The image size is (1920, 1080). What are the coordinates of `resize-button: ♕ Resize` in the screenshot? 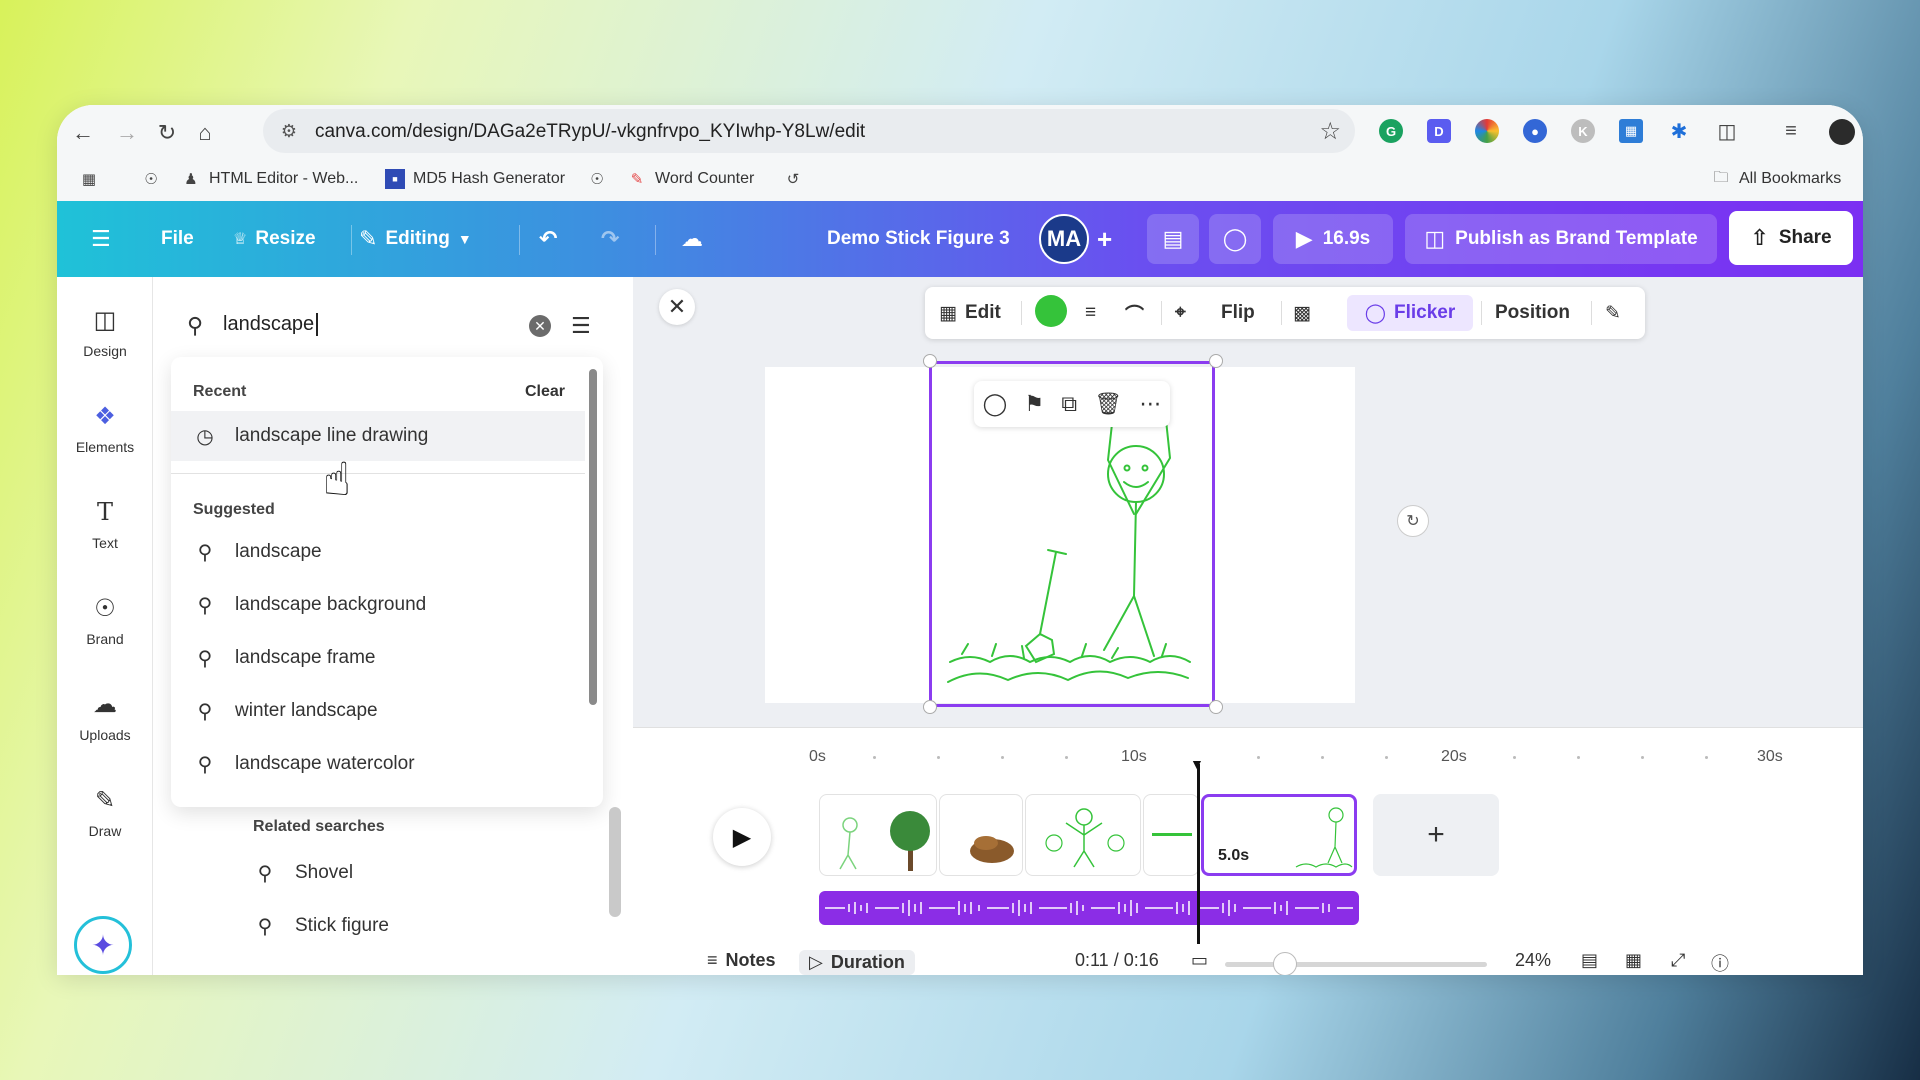 It's located at (274, 239).